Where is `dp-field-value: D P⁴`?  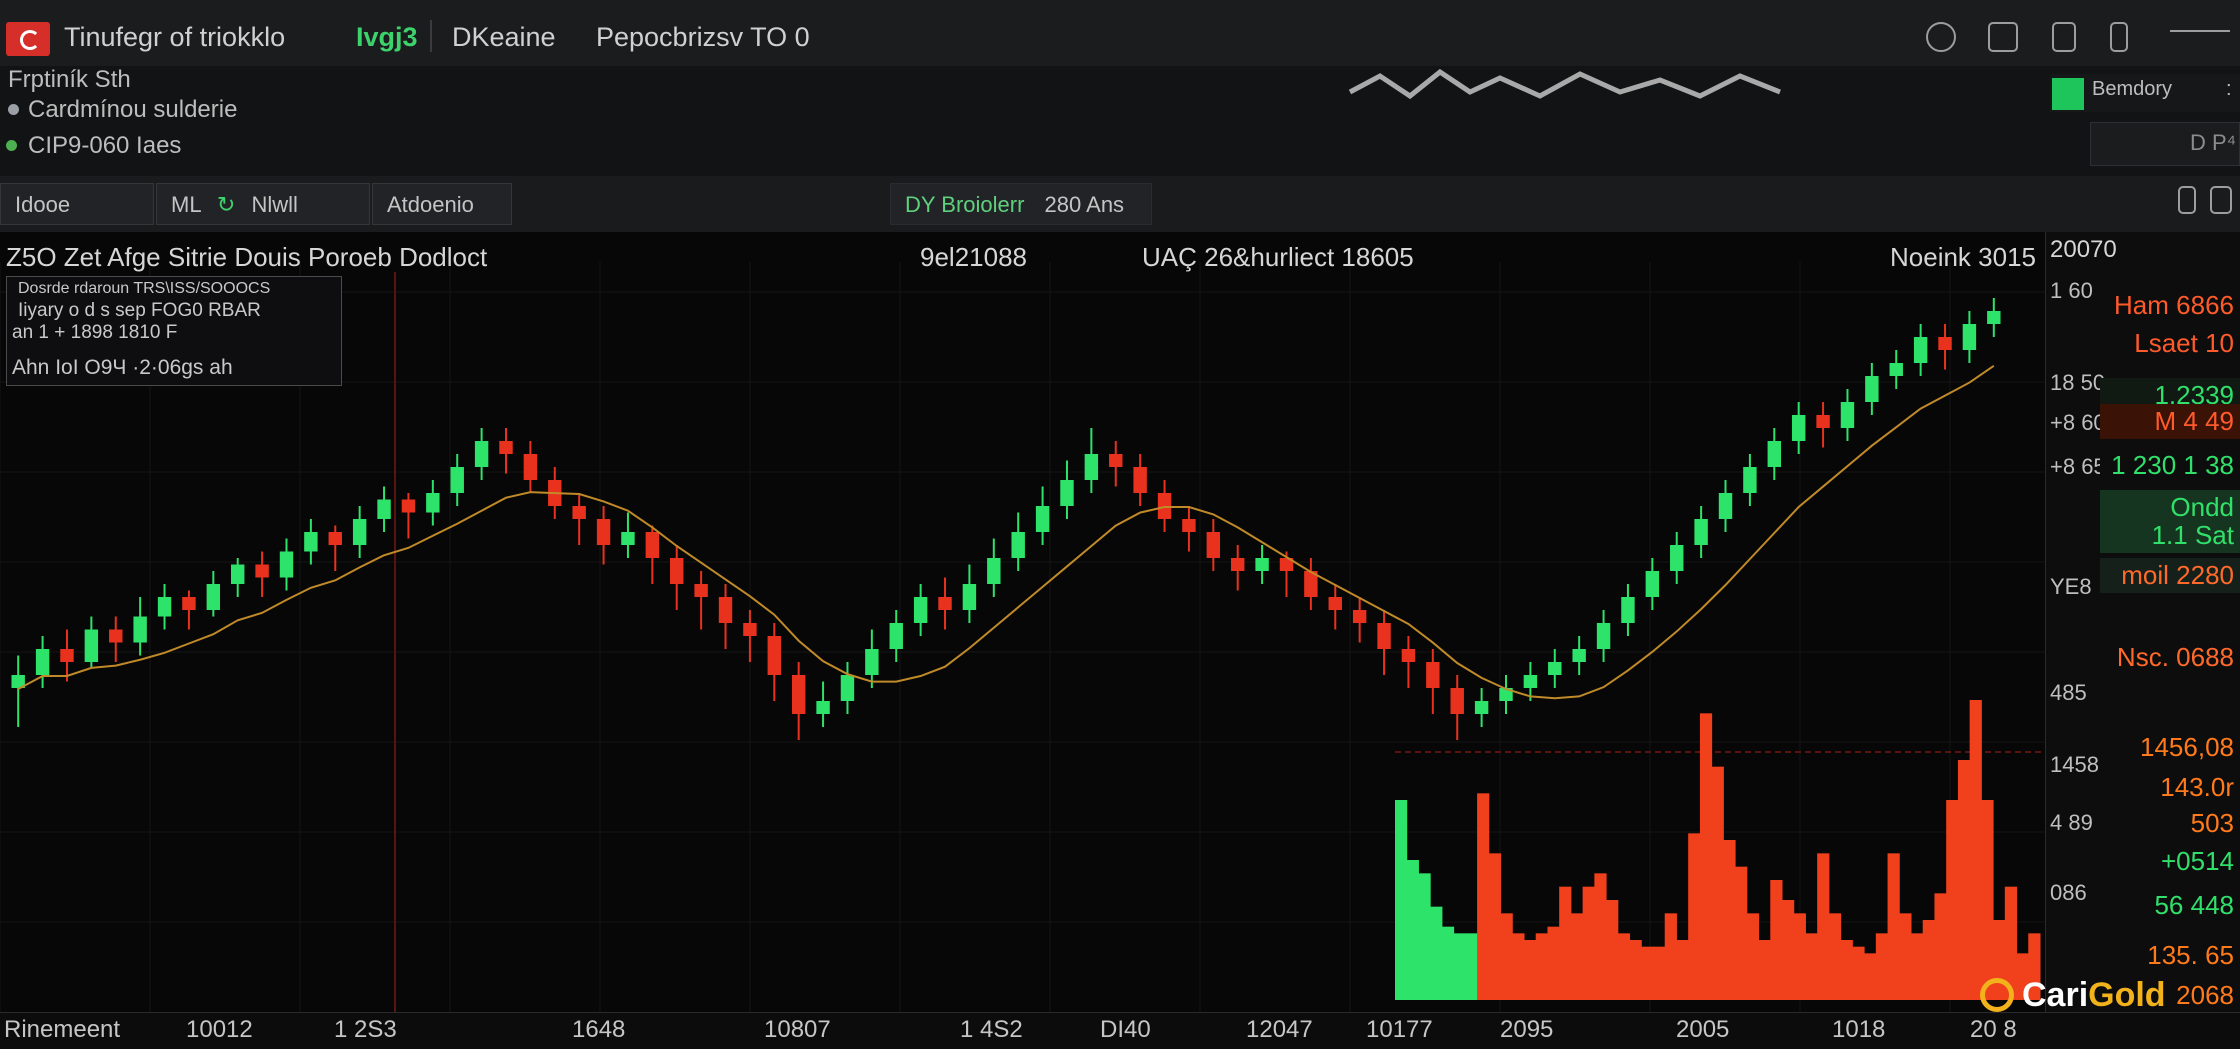
dp-field-value: D P⁴ is located at coordinates (2213, 142).